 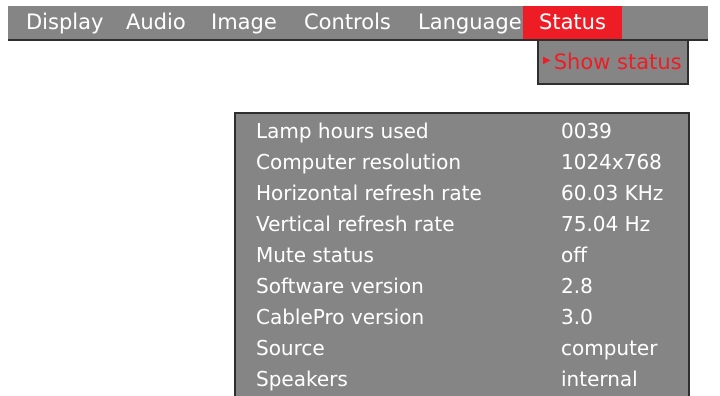 What do you see at coordinates (462, 131) in the screenshot?
I see `status-row-lamp-hours: Lamp hours used 0039` at bounding box center [462, 131].